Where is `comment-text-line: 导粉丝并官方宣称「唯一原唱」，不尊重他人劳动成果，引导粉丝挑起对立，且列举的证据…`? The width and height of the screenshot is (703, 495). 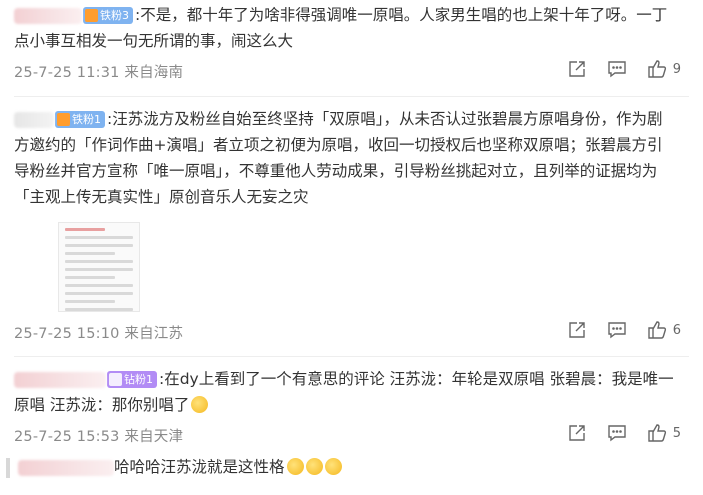 comment-text-line: 导粉丝并官方宣称「唯一原唱」，不尊重他人劳动成果，引导粉丝挑起对立，且列举的证据… is located at coordinates (351, 171).